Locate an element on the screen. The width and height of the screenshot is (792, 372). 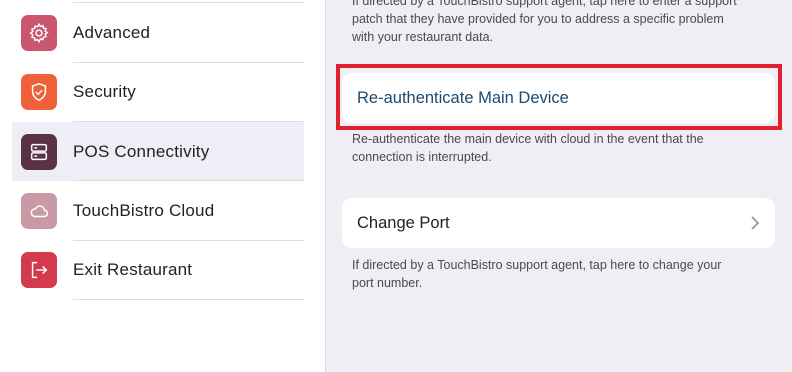
exit-icon is located at coordinates (39, 270).